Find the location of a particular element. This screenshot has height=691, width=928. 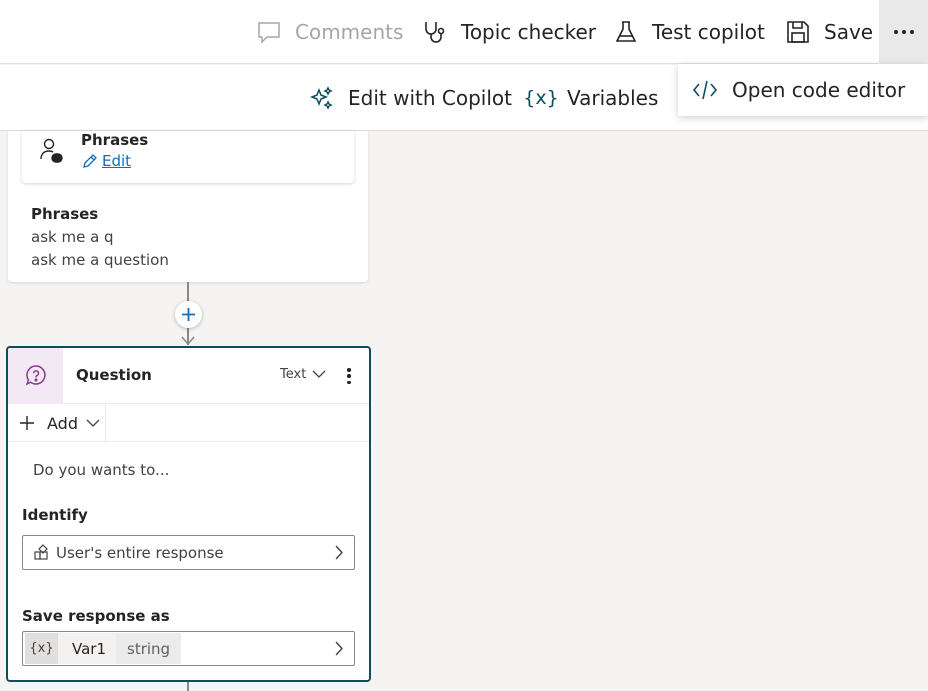

comments-label: Comments is located at coordinates (349, 32).